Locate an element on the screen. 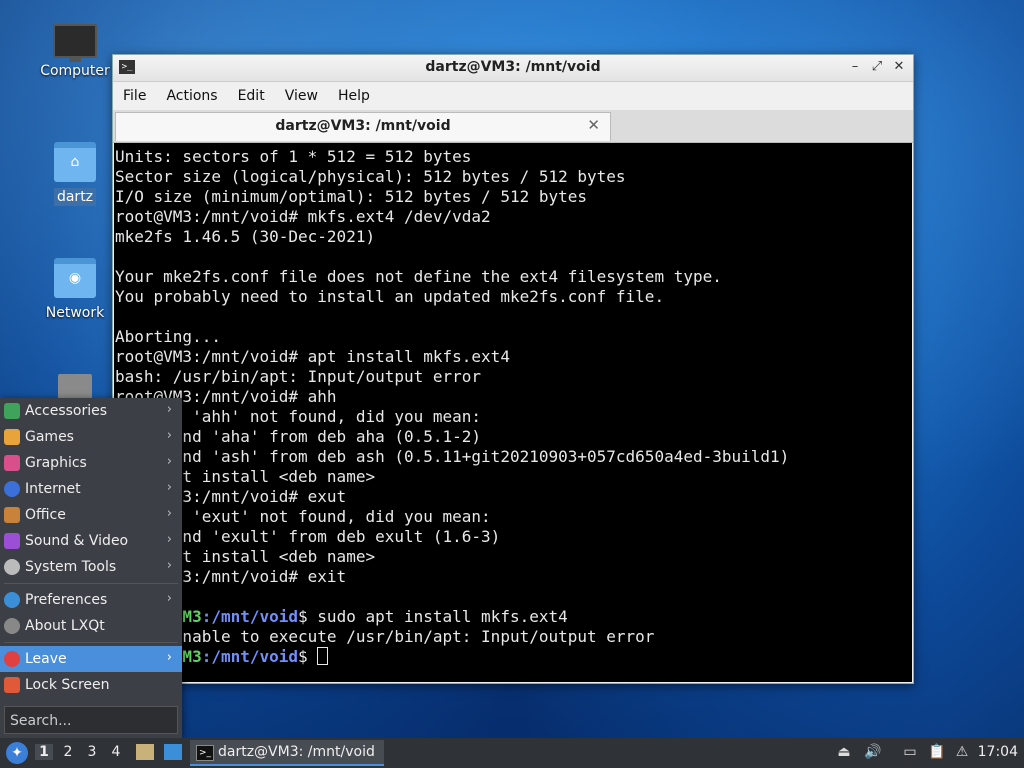 This screenshot has width=1024, height=768. desktop-icon-network: ◉ Network is located at coordinates (75, 290).